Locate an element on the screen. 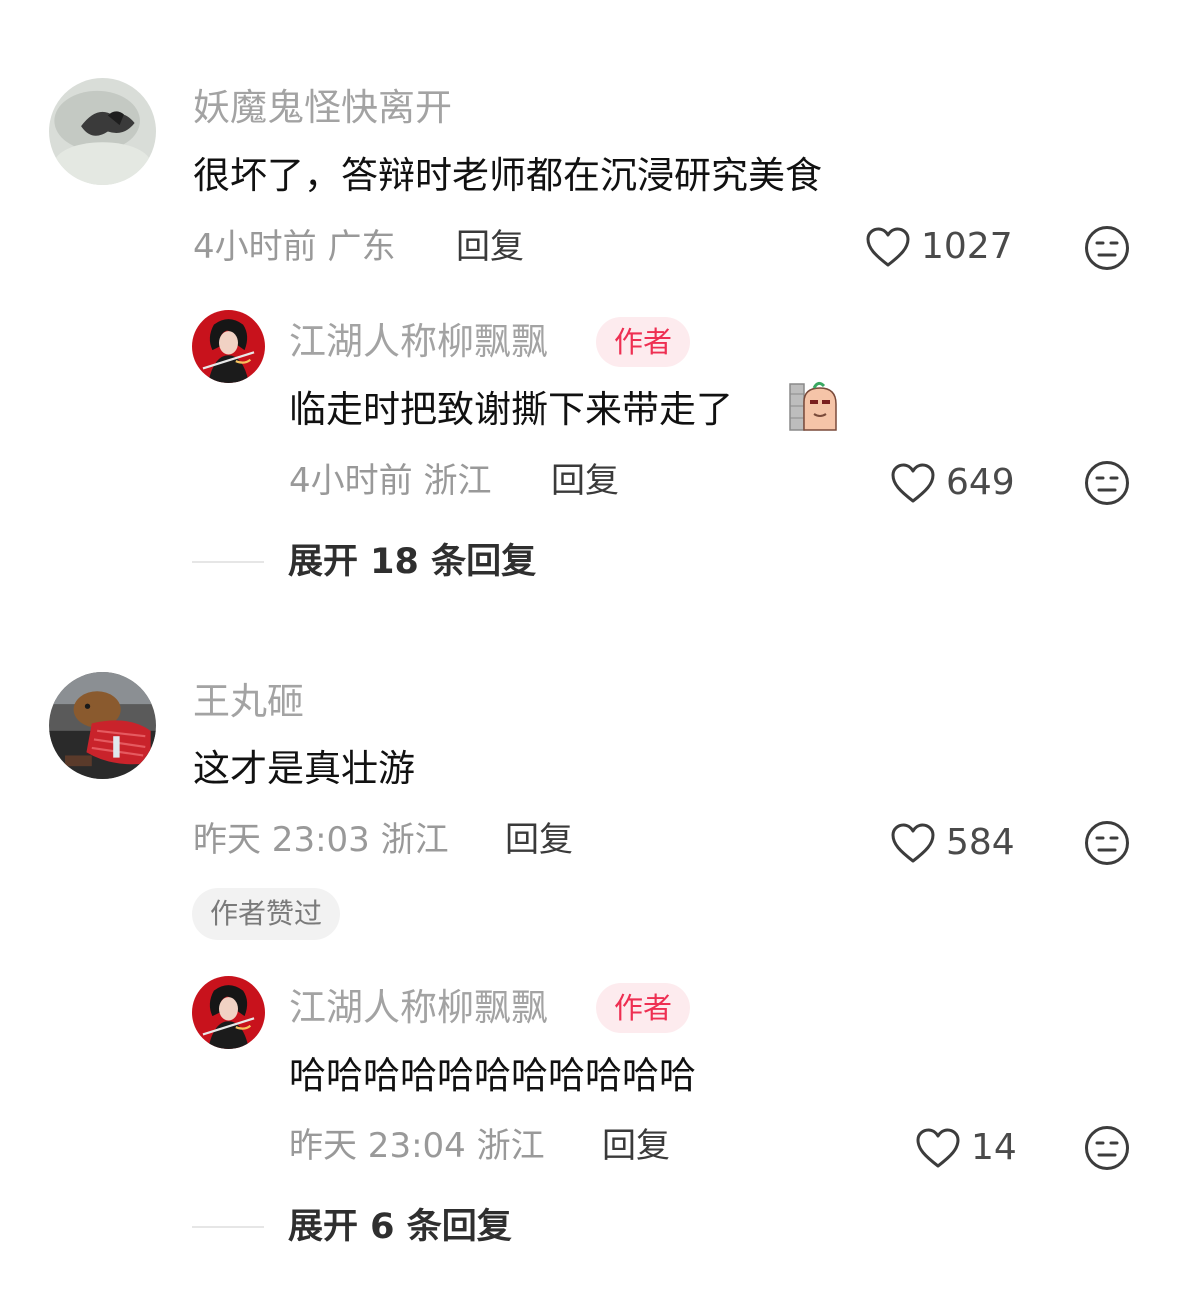 Image resolution: width=1179 pixels, height=1289 pixels. like-button: 584 is located at coordinates (952, 843).